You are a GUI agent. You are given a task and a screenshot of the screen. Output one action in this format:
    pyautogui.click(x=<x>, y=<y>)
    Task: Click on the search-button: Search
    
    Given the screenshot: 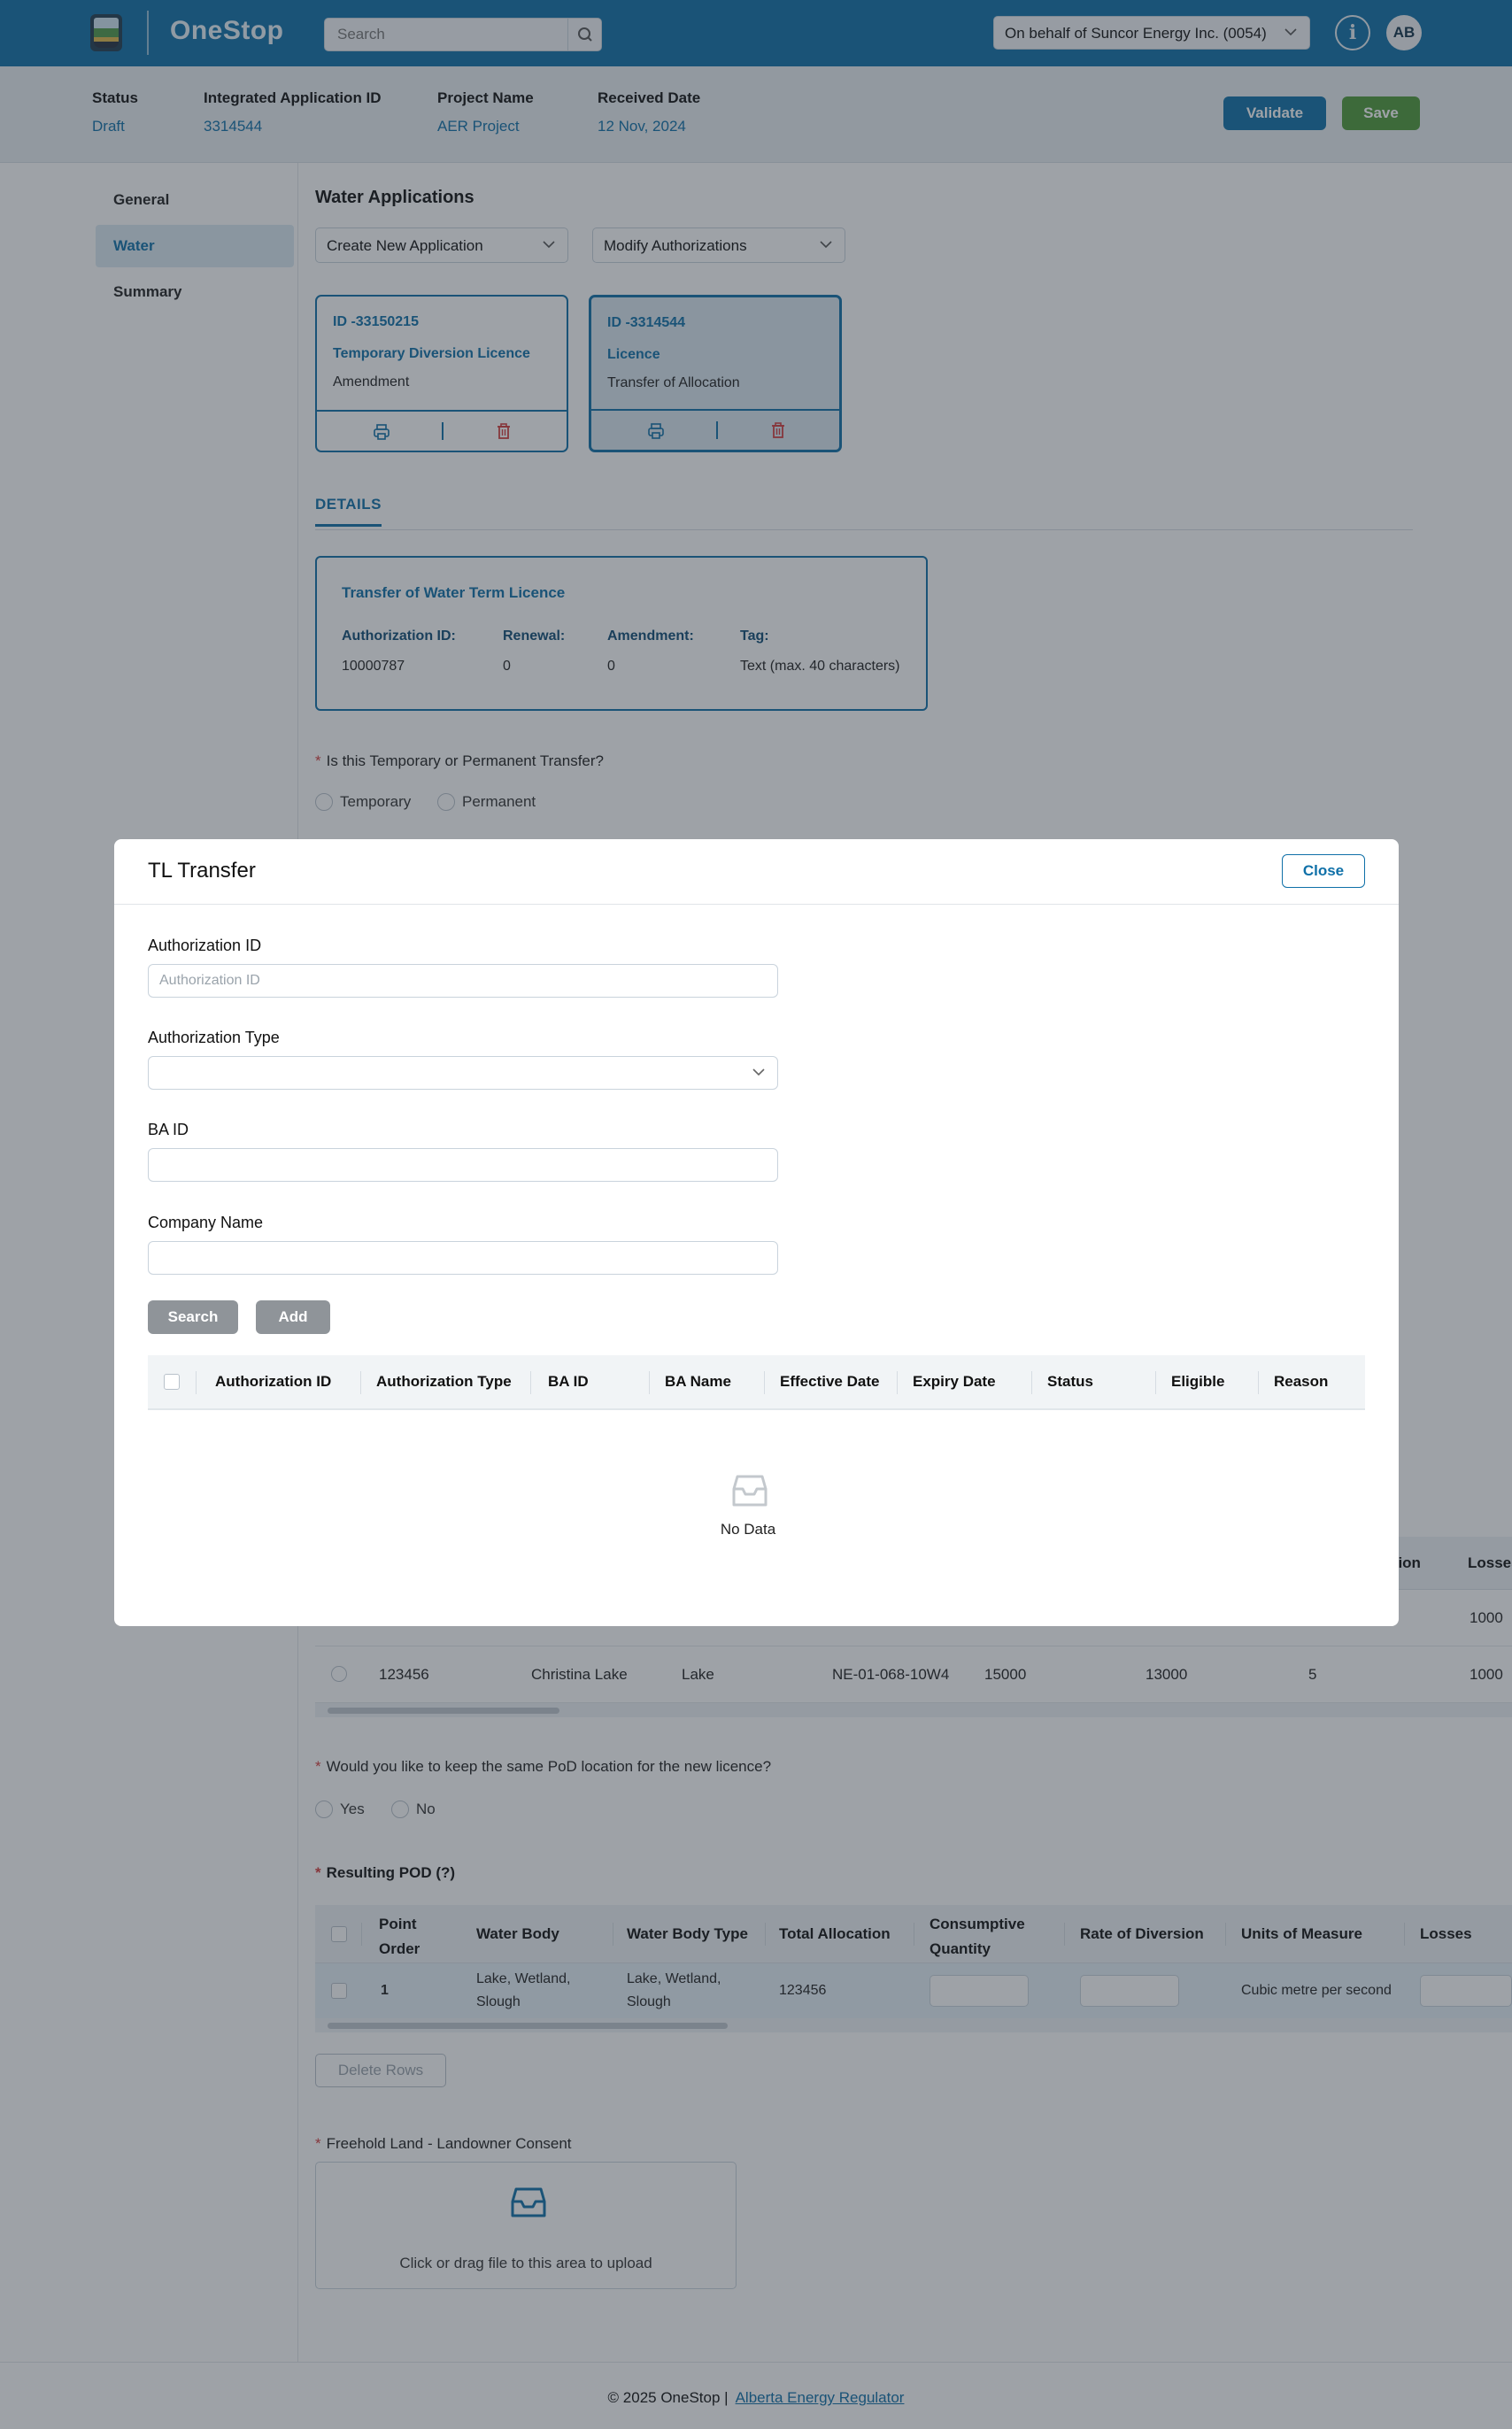 What is the action you would take?
    pyautogui.click(x=193, y=1317)
    